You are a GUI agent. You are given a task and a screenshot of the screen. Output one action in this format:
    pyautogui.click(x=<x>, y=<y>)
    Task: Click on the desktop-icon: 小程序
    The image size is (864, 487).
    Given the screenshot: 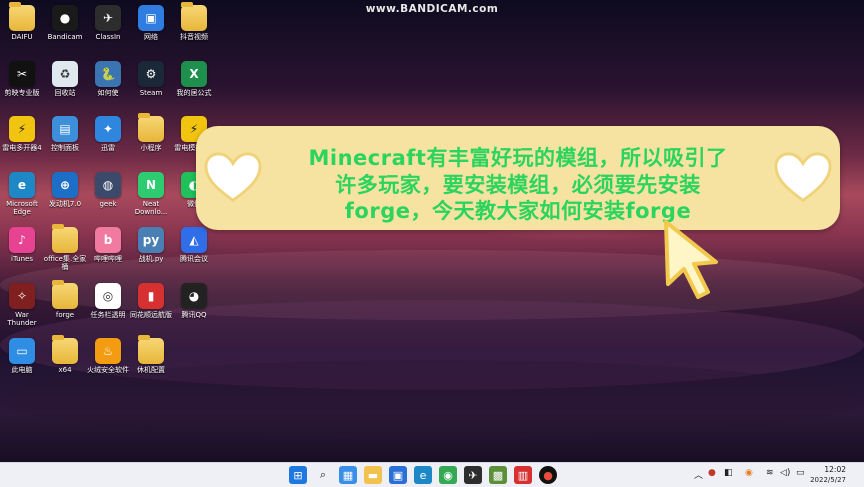 What is the action you would take?
    pyautogui.click(x=151, y=132)
    